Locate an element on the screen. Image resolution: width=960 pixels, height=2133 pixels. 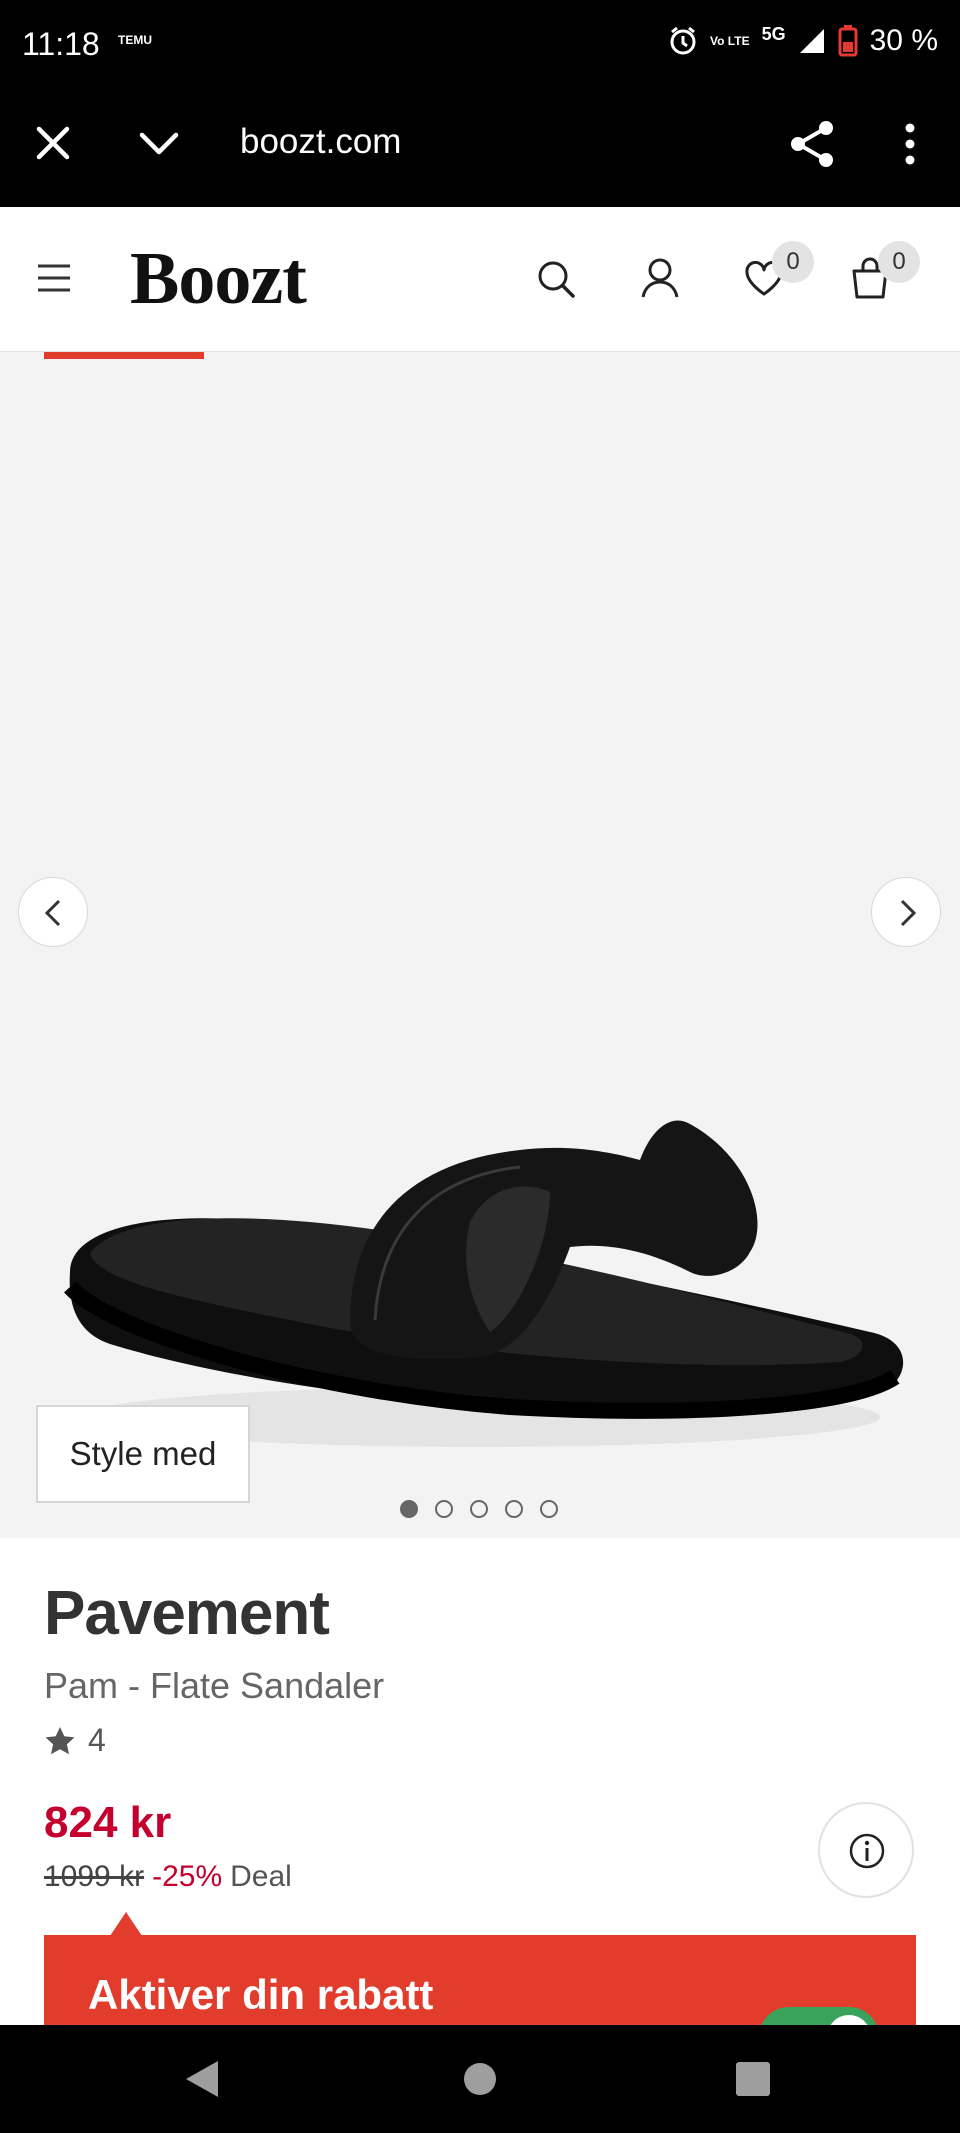
chevron-right-icon is located at coordinates (908, 913).